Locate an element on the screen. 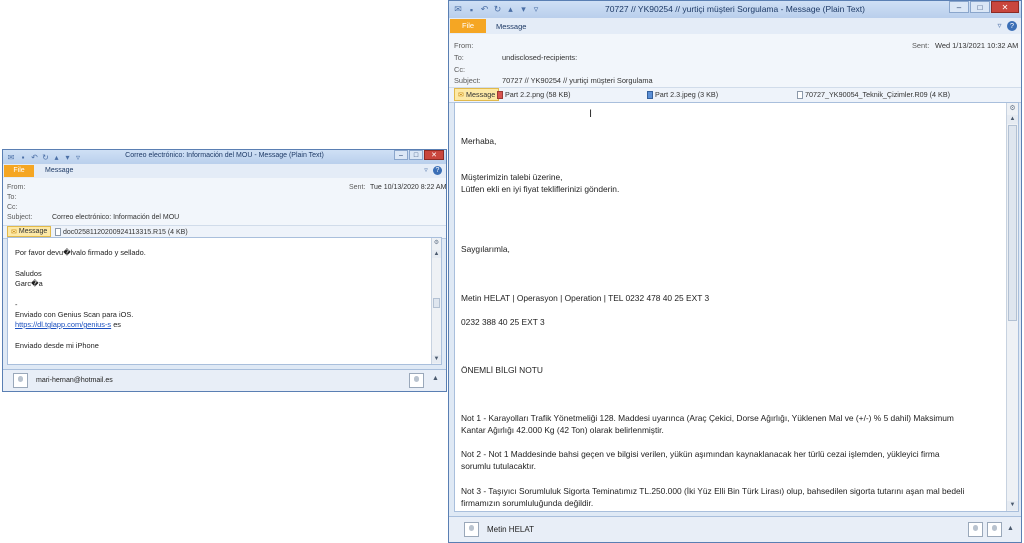 Image resolution: width=1024 pixels, height=543 pixels. attachment-file: doc02581120200924113315.R15 (4 KB) is located at coordinates (121, 232).